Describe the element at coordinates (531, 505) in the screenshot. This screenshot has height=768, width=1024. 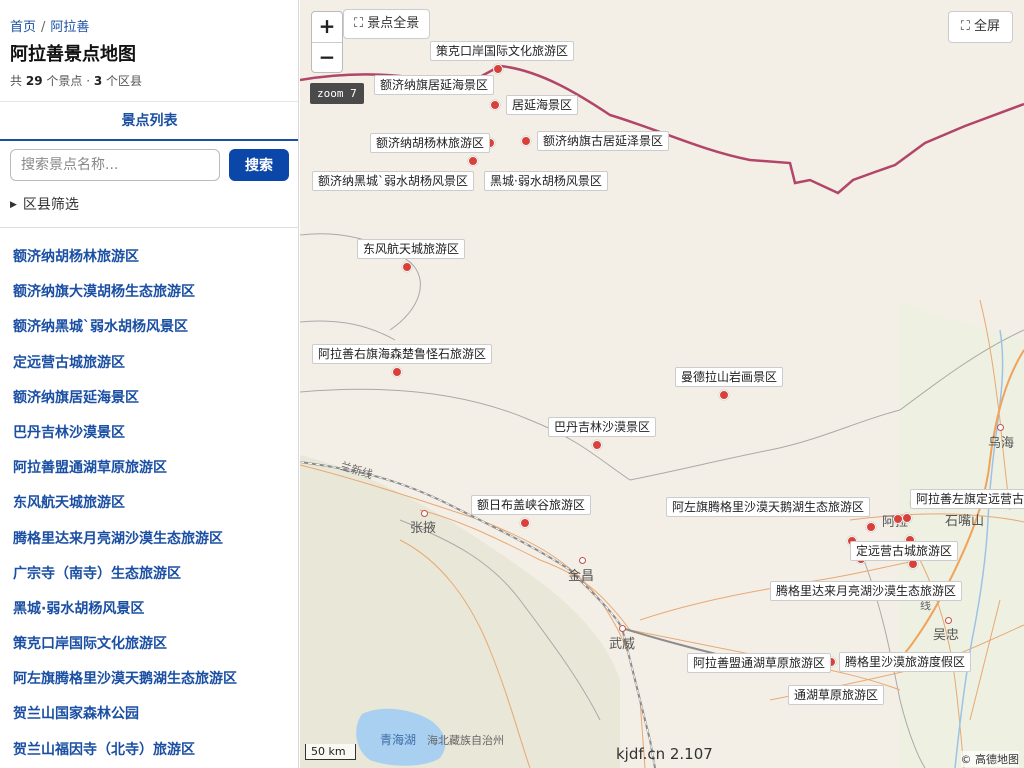
I see `poi-label: 额日布盖峡谷旅游区` at that location.